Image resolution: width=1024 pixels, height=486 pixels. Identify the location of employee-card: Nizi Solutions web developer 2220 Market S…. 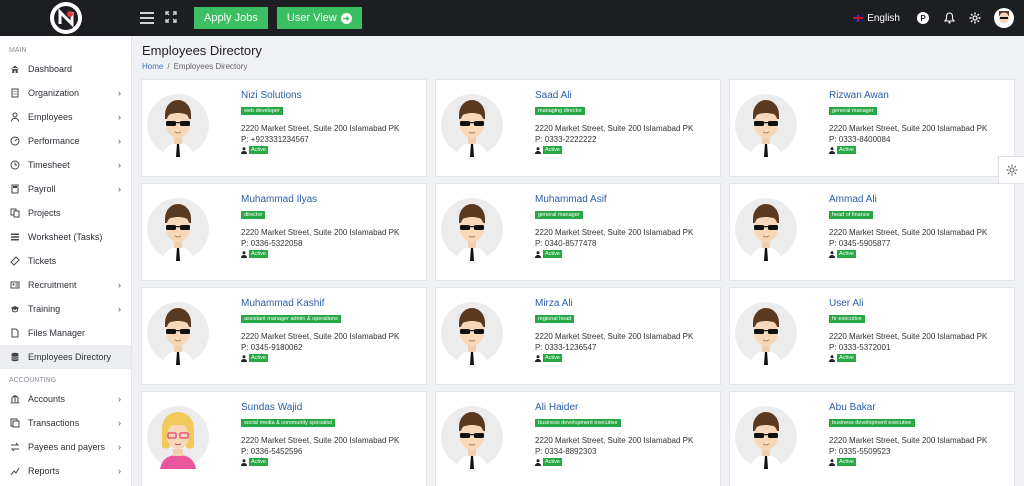
(284, 128).